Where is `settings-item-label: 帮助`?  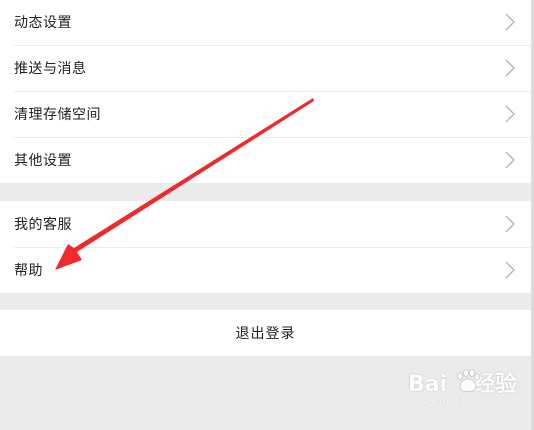
settings-item-label: 帮助 is located at coordinates (28, 271).